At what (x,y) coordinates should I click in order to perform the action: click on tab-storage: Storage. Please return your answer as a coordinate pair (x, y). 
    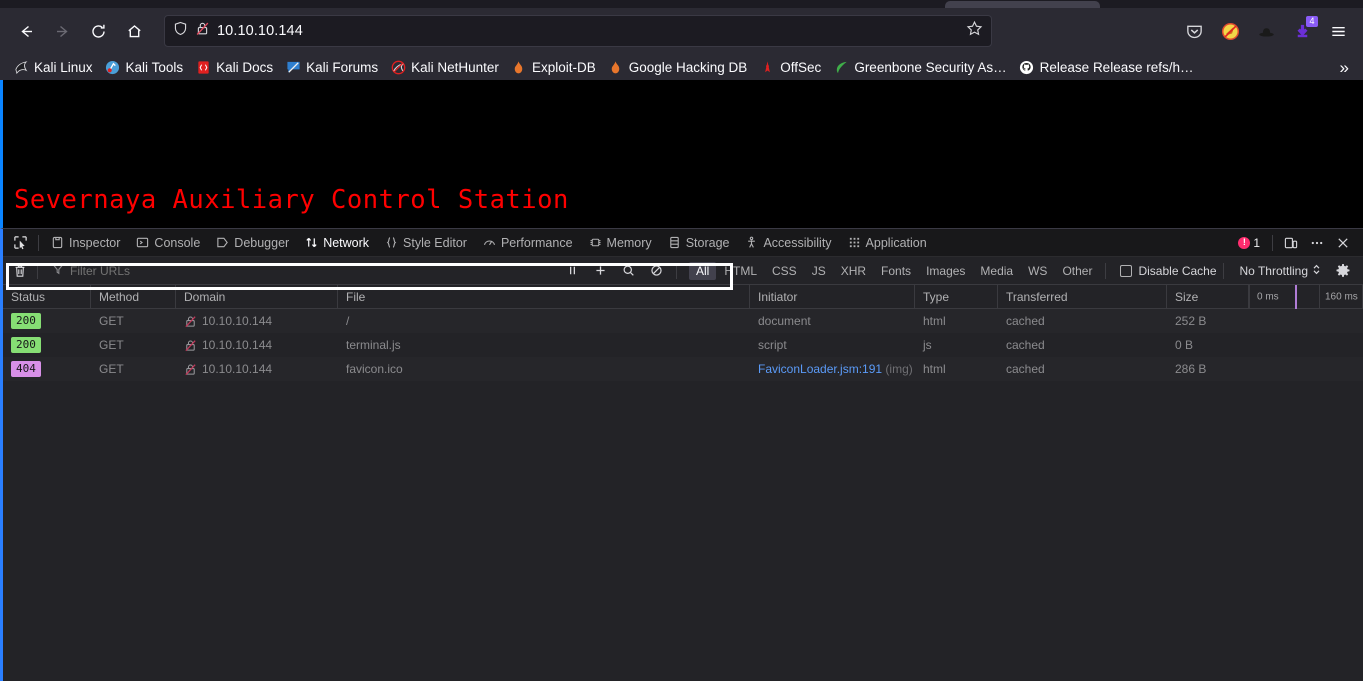
    Looking at the image, I should click on (699, 243).